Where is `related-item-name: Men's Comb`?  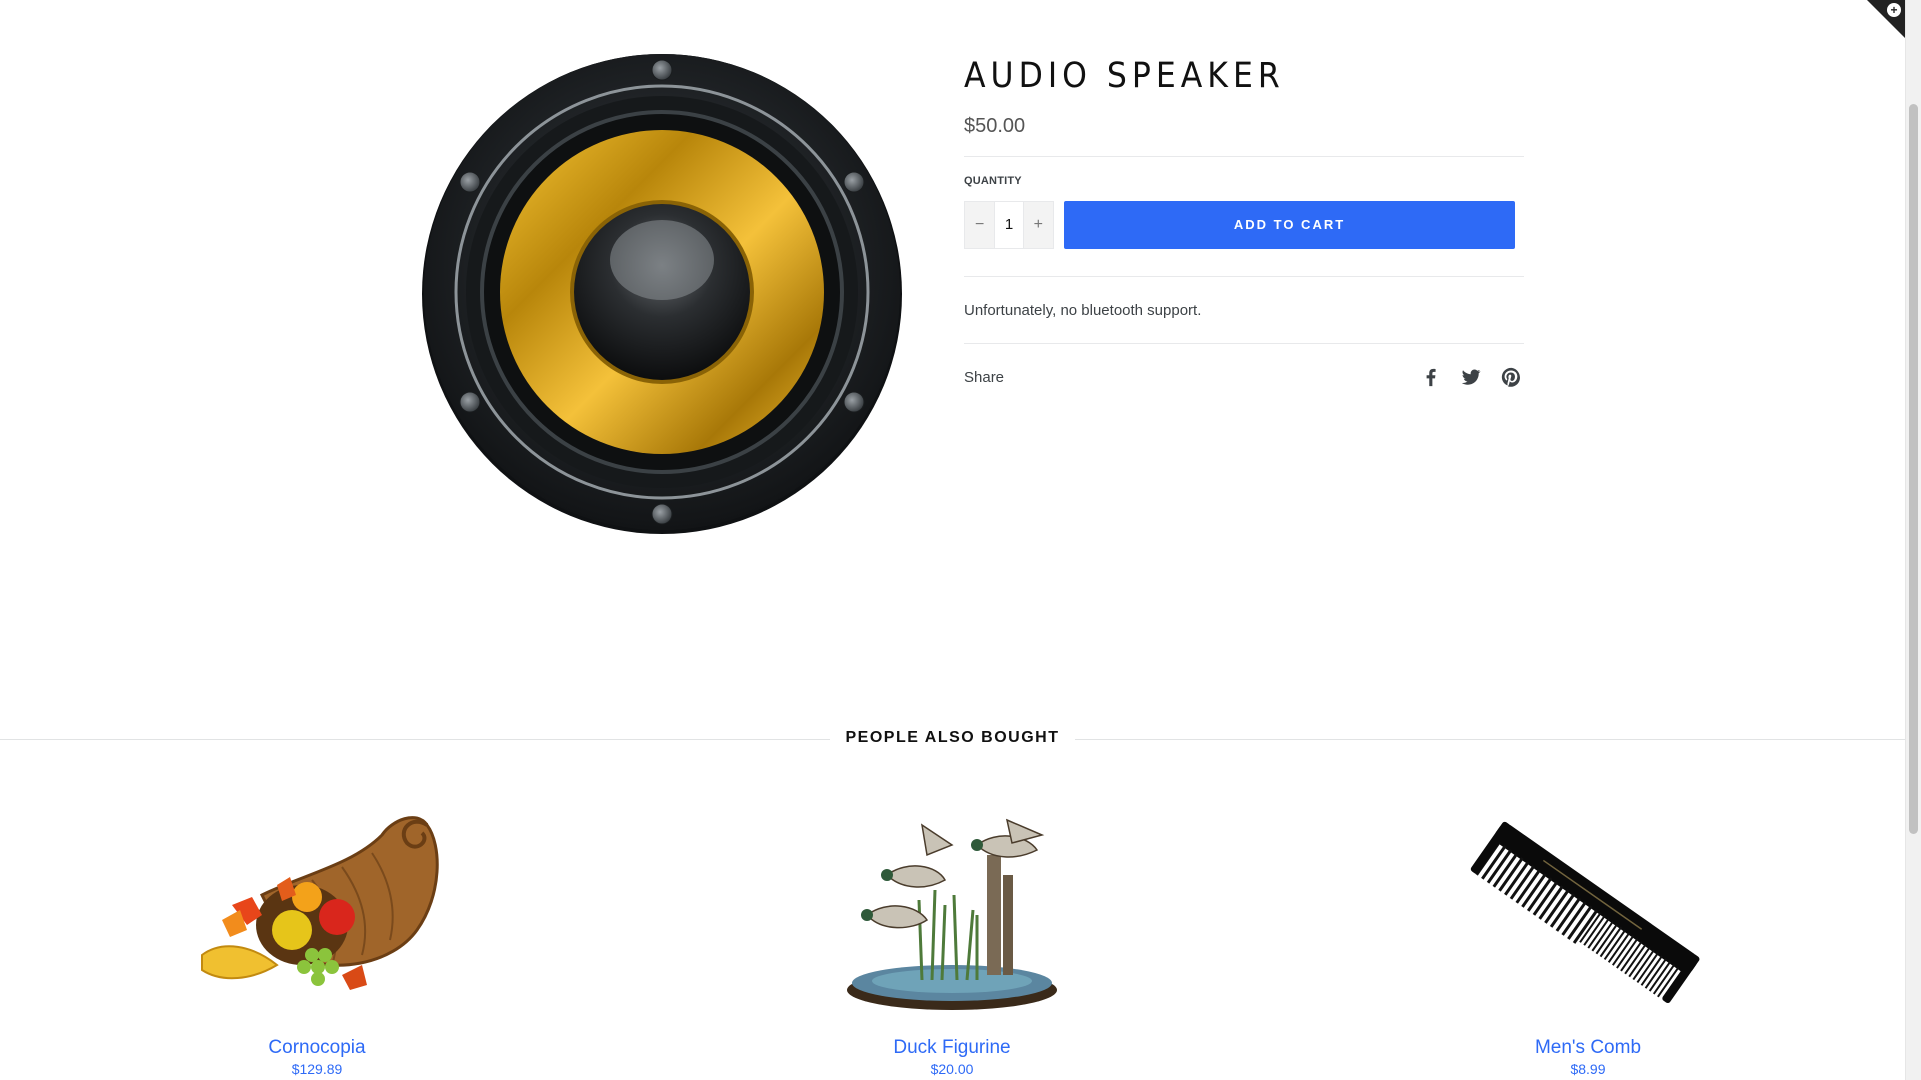
related-item-name: Men's Comb is located at coordinates (1588, 1048).